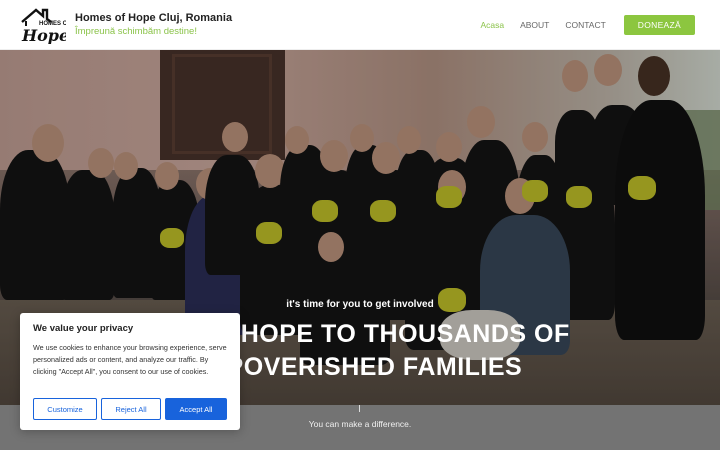 The image size is (720, 450). Describe the element at coordinates (492, 25) in the screenshot. I see `nav-item-acasa: Acasa` at that location.